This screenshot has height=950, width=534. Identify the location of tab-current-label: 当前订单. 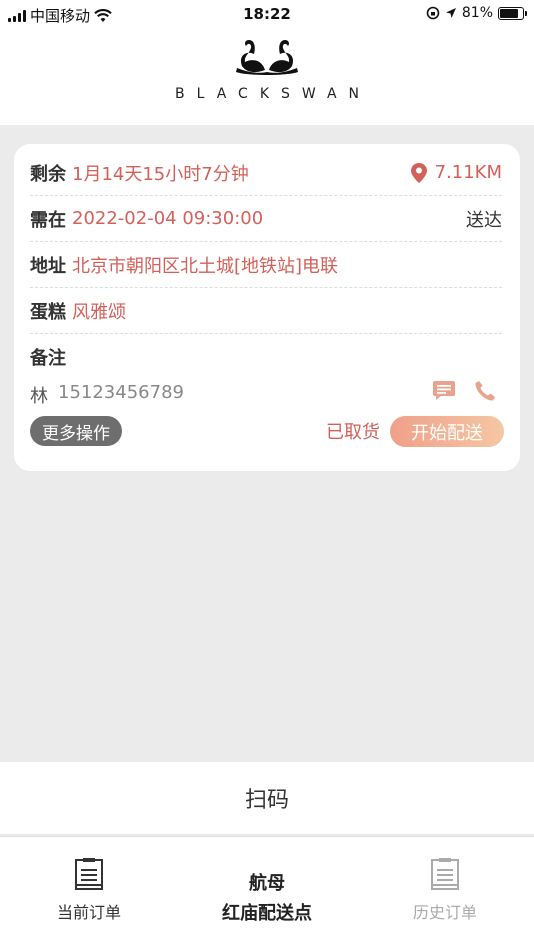
(88, 912).